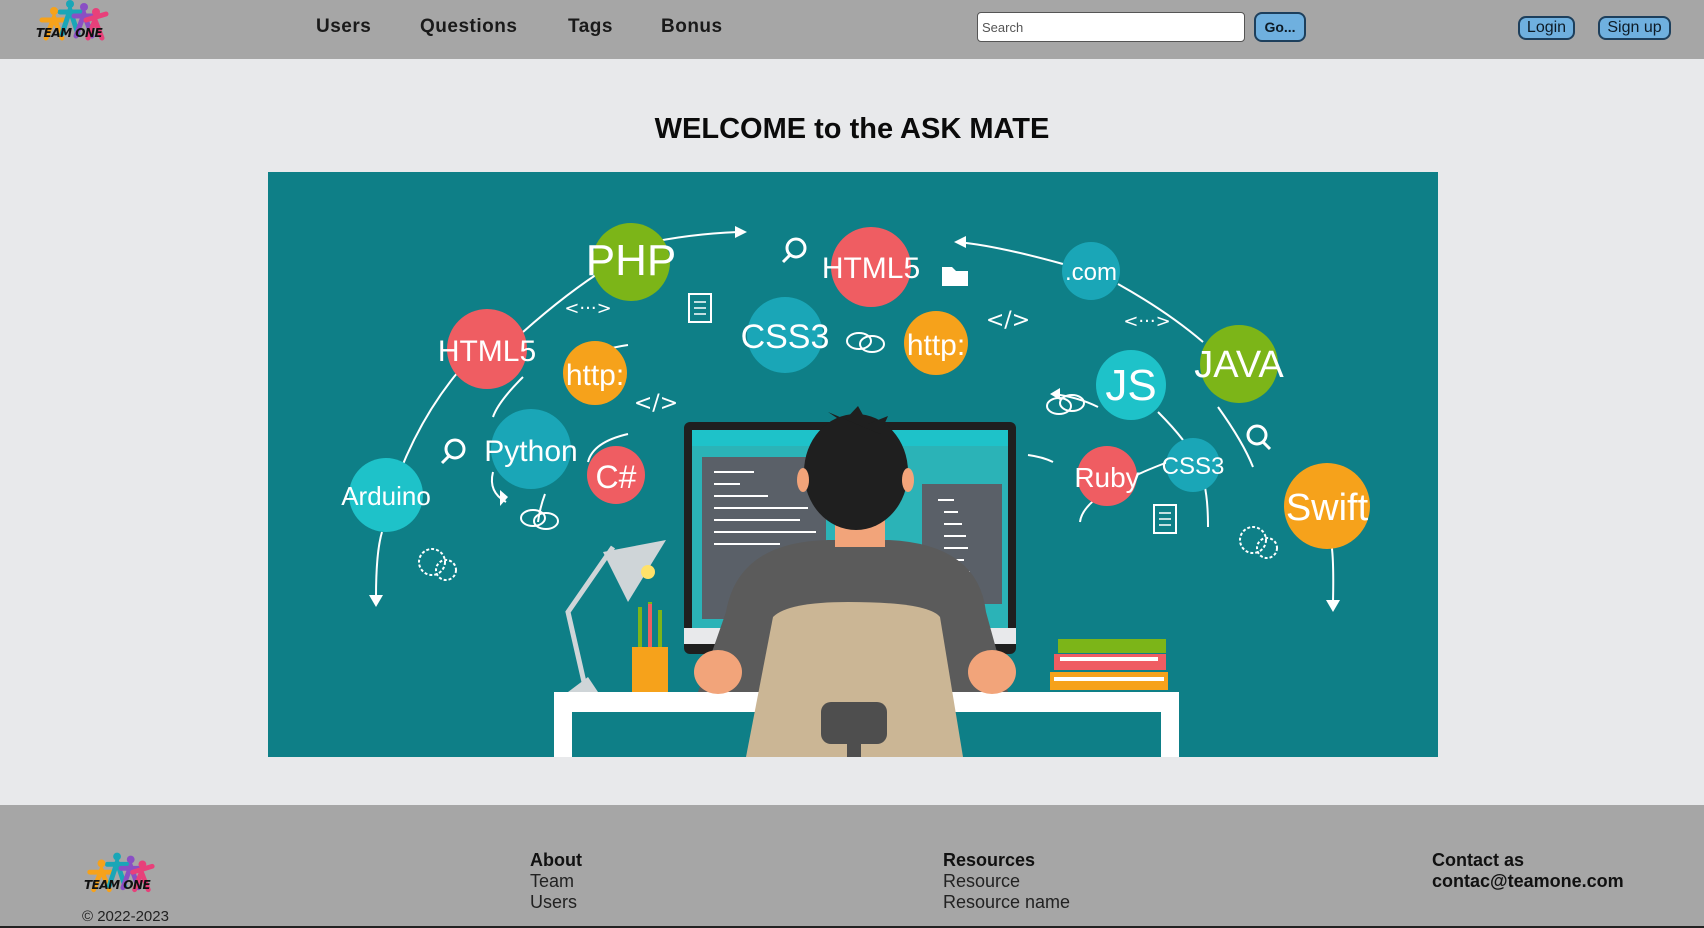  Describe the element at coordinates (552, 881) in the screenshot. I see `footer-link-team: Team` at that location.